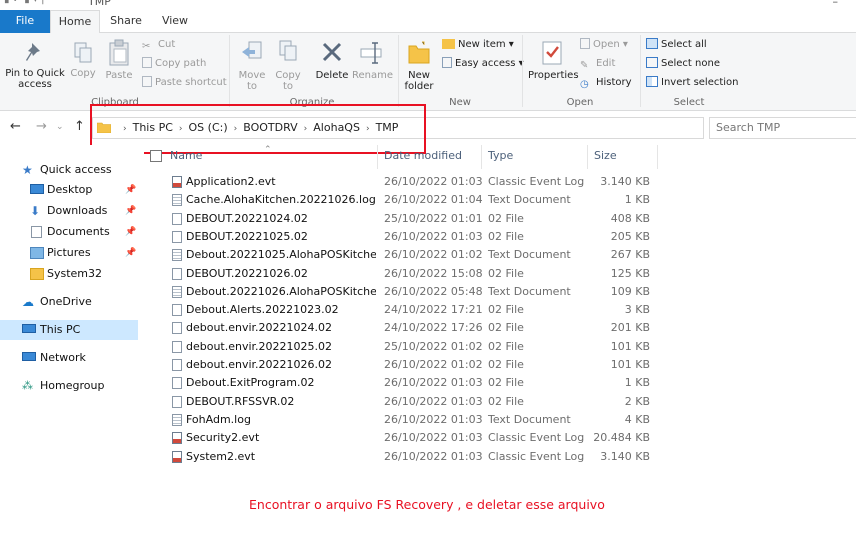  What do you see at coordinates (35, 65) in the screenshot?
I see `pin-to-quick-access-button: Pin to Quick access` at bounding box center [35, 65].